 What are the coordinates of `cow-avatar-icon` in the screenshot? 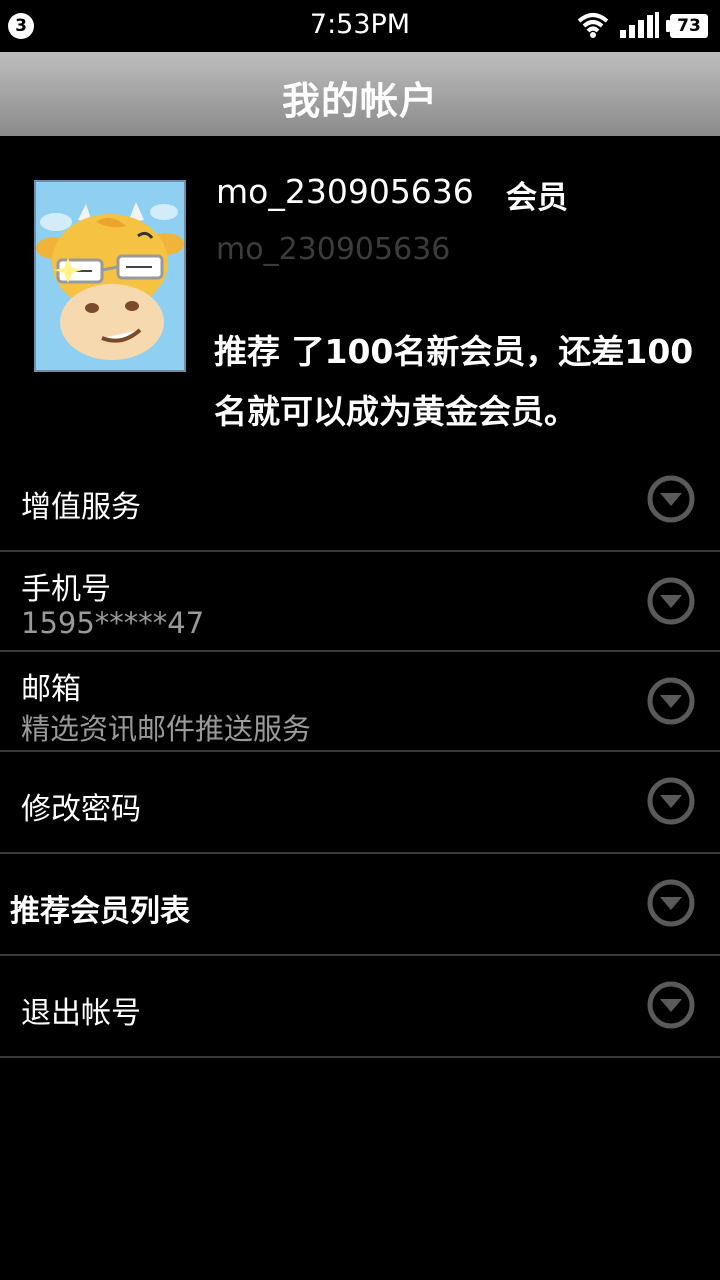 It's located at (110, 276).